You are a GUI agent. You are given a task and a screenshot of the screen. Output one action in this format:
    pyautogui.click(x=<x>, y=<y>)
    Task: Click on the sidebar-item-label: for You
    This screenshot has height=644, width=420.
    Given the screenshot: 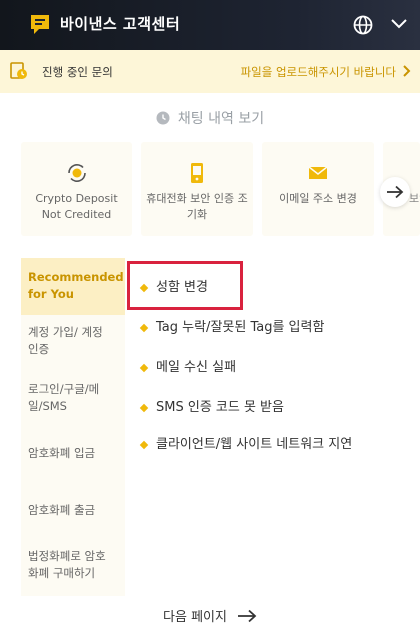 What is the action you would take?
    pyautogui.click(x=51, y=294)
    